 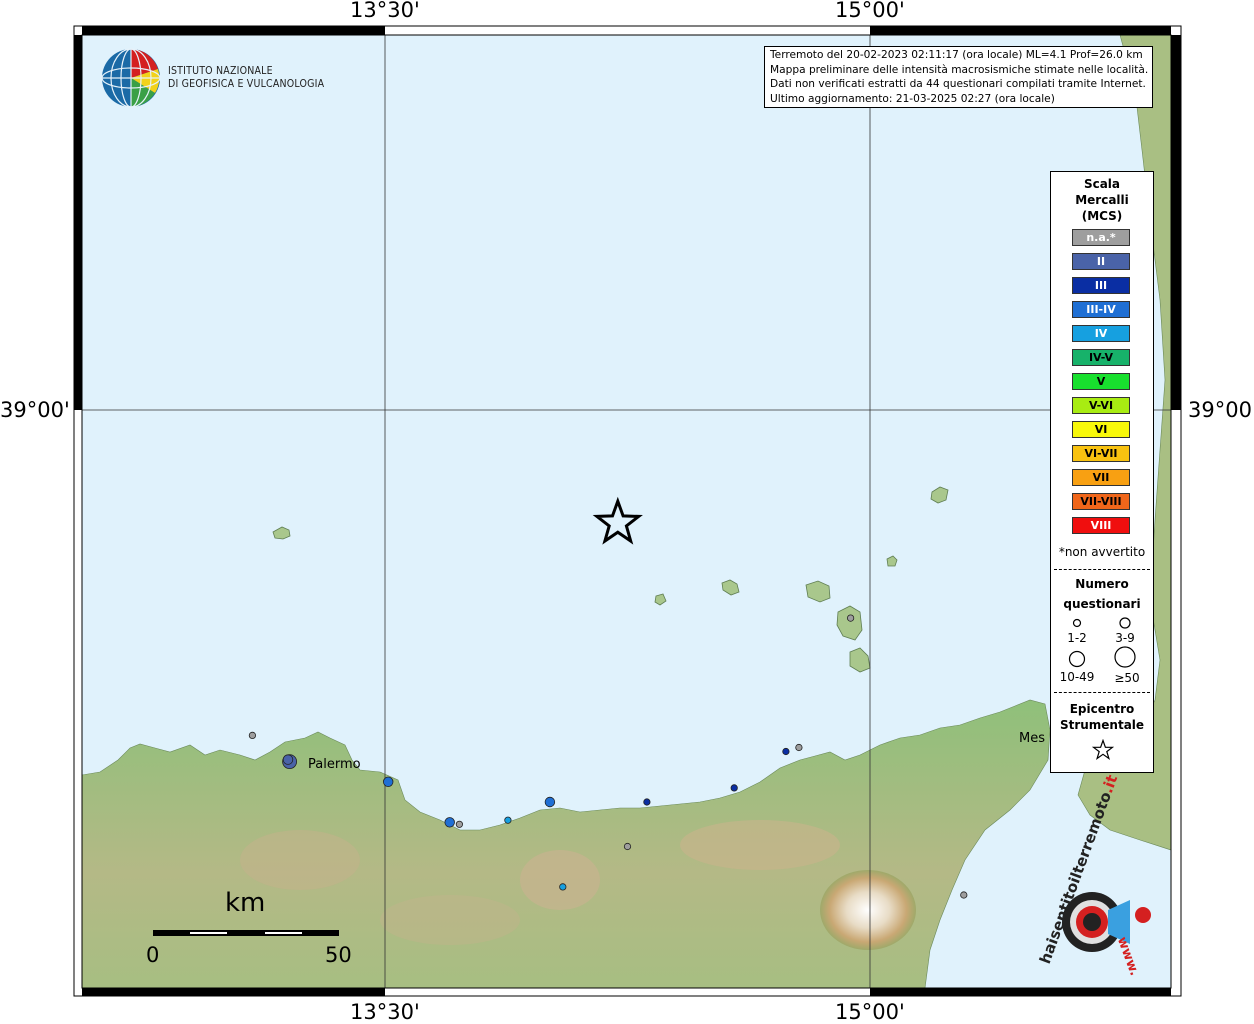 I want to click on legend-title-1: Scala, so click(x=1102, y=184).